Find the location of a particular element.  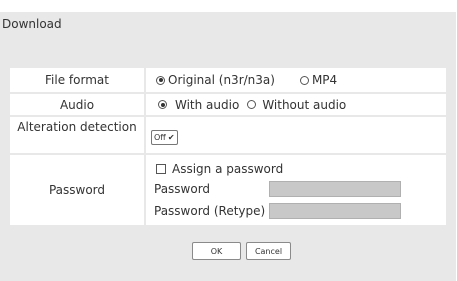

dialog-title: Download is located at coordinates (32, 24).